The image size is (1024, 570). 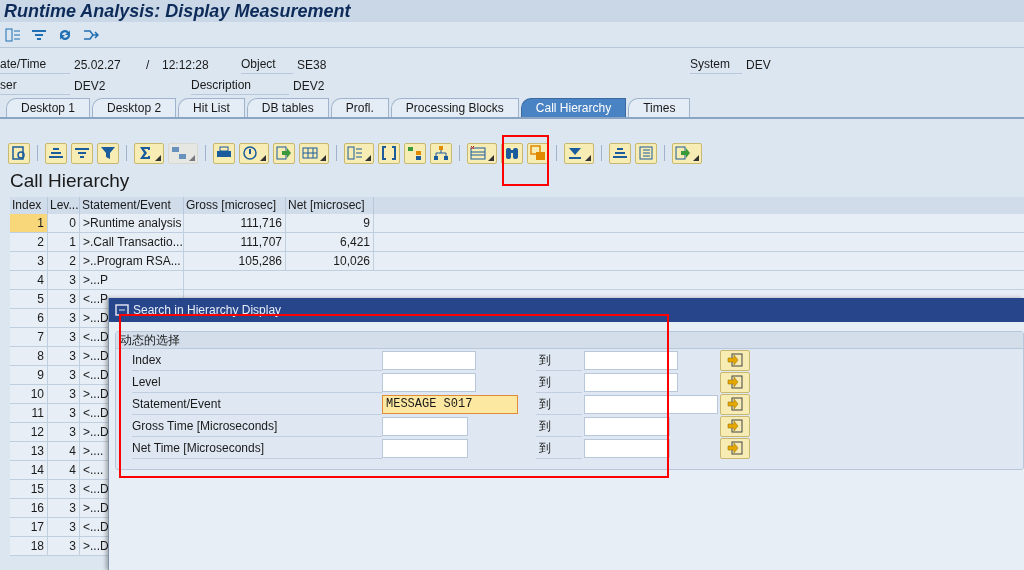 What do you see at coordinates (179, 153) in the screenshot?
I see `subtotal-icon` at bounding box center [179, 153].